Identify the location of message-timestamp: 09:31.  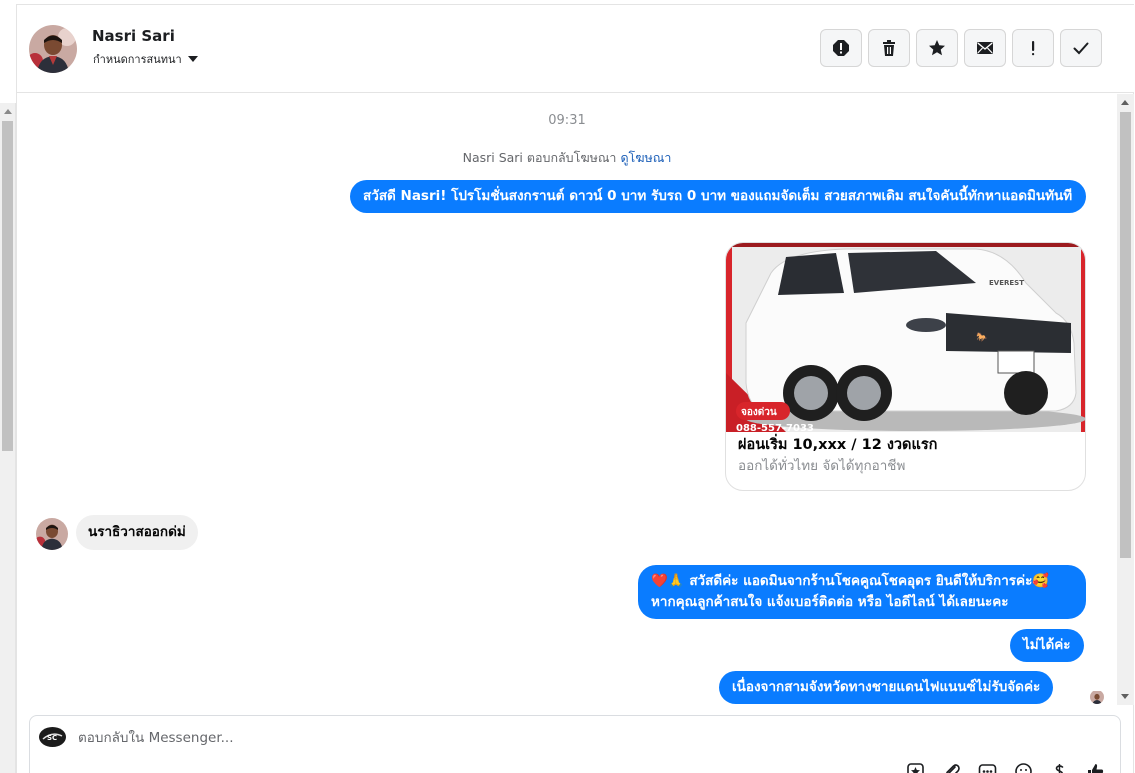
(567, 120).